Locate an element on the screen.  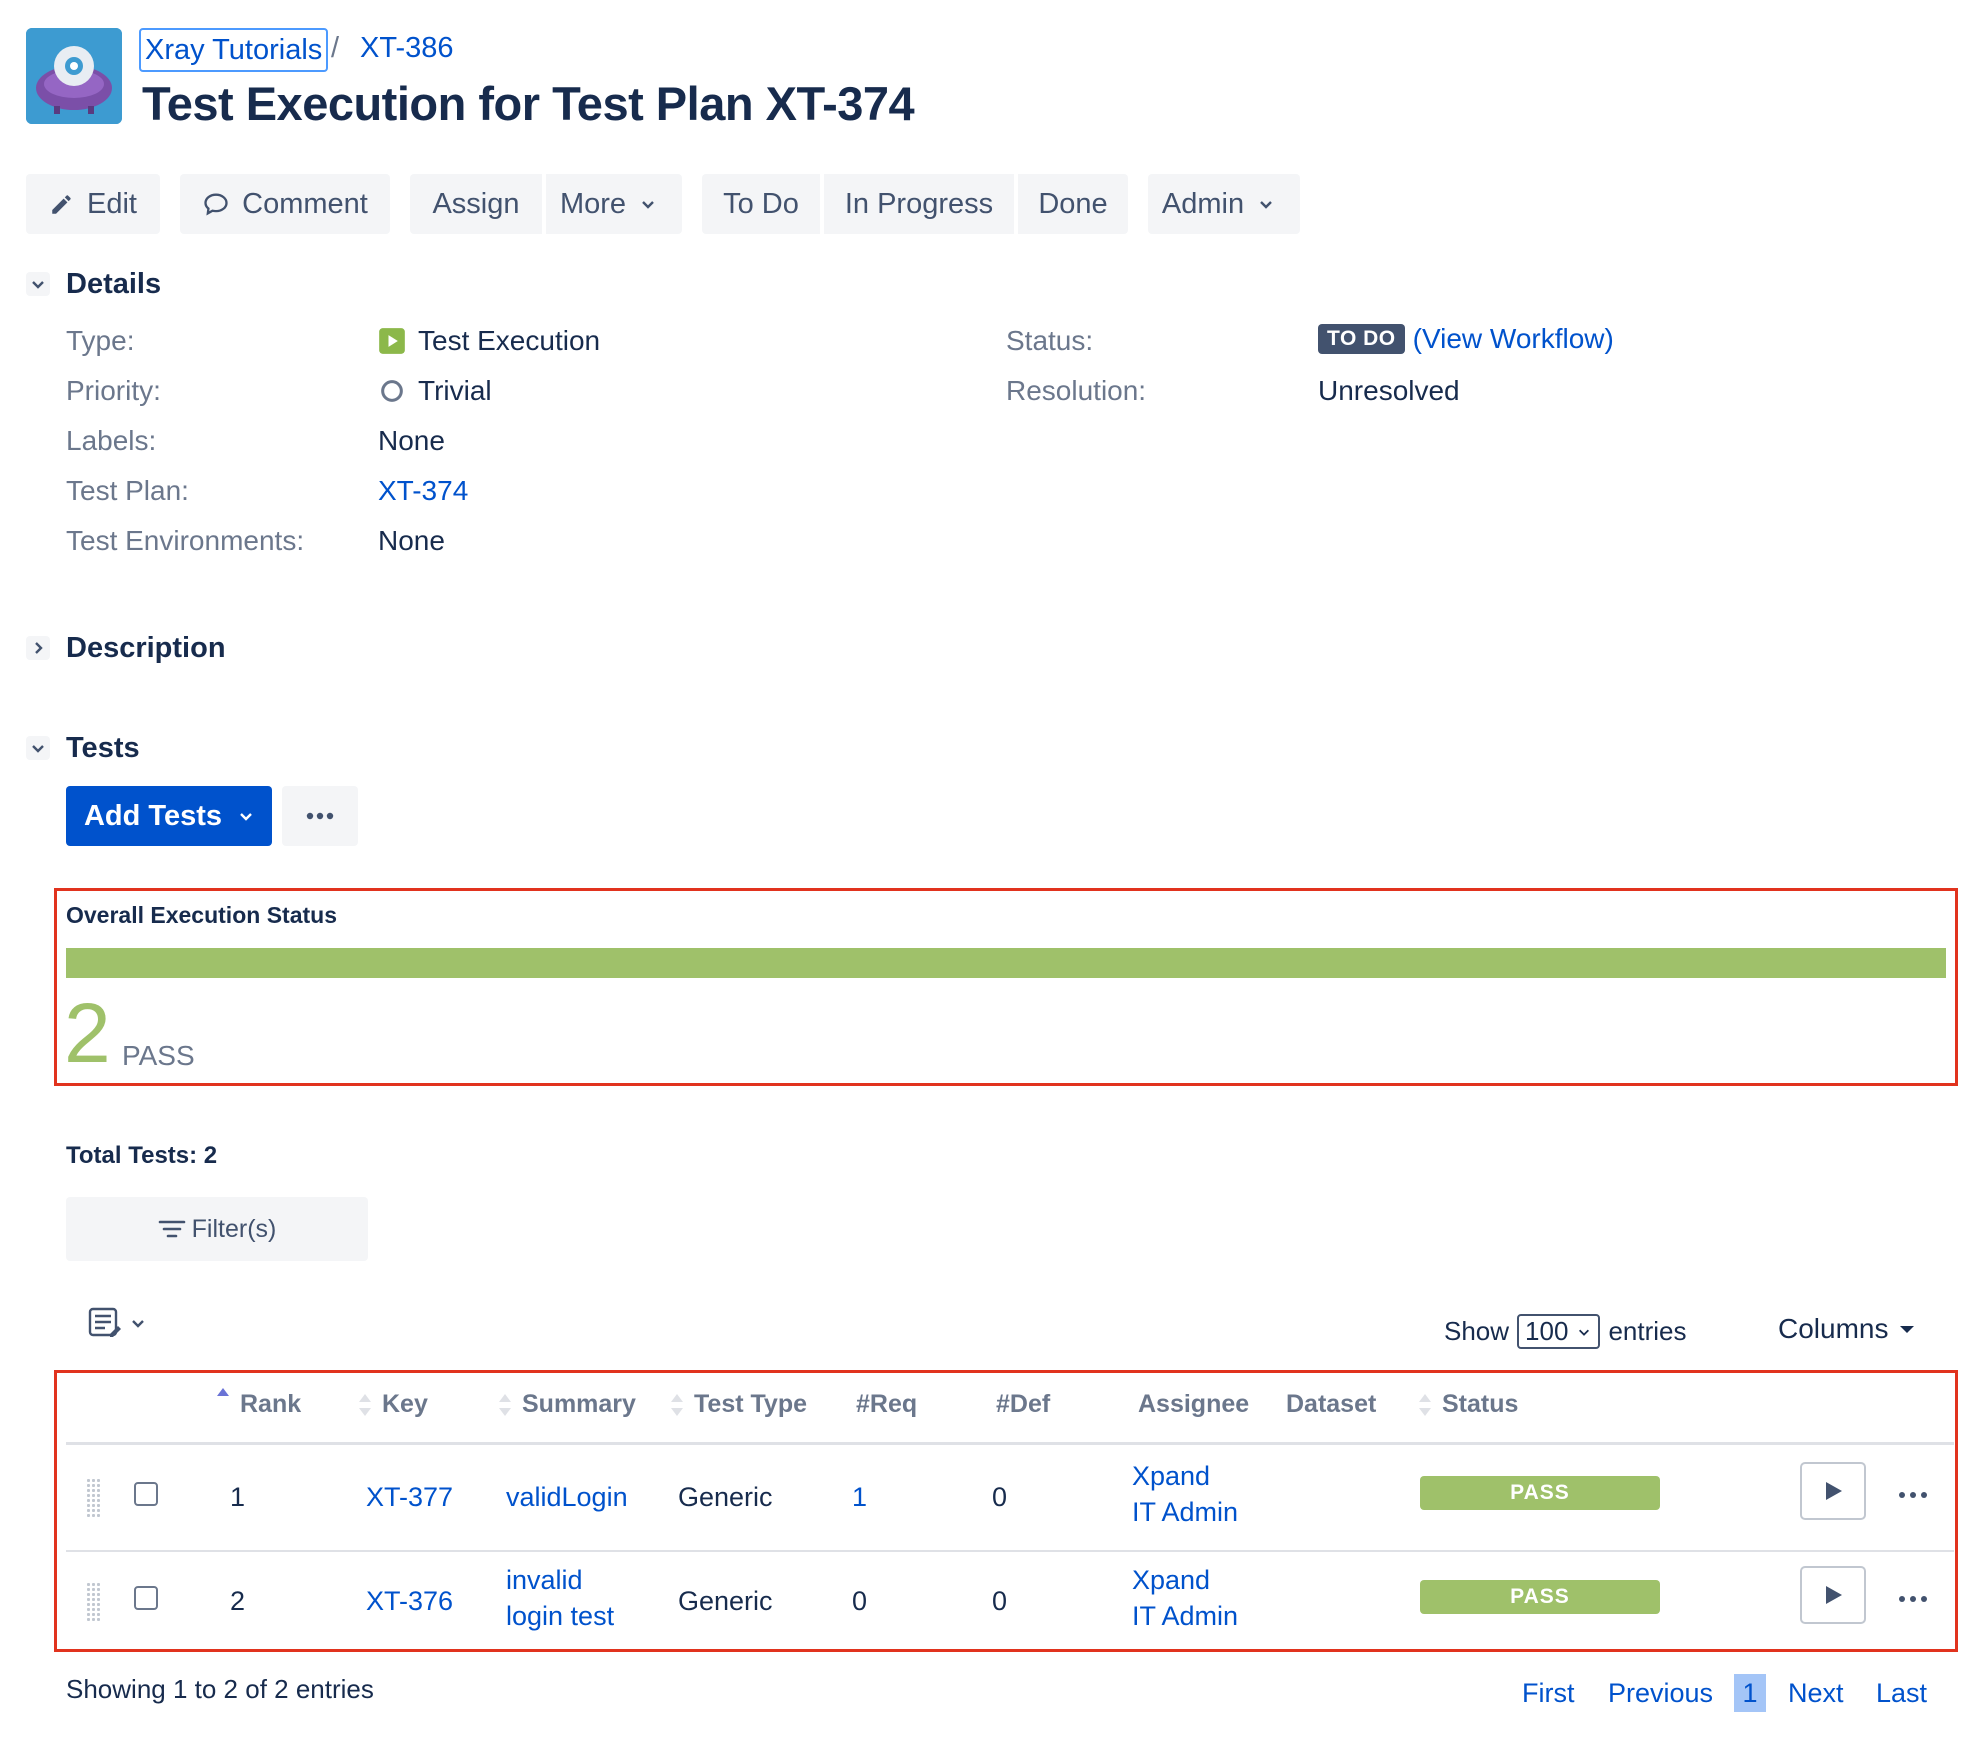
row-summary-link: validLogin is located at coordinates (567, 1497).